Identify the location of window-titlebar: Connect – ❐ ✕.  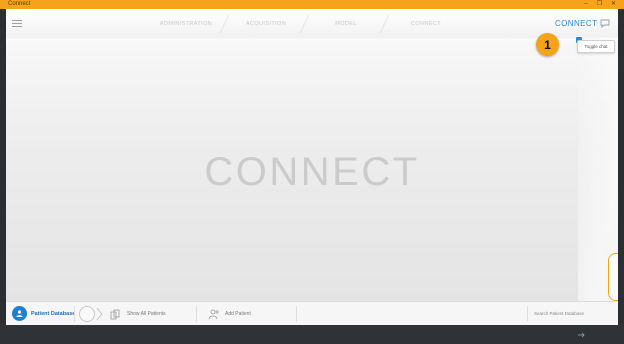
(312, 4).